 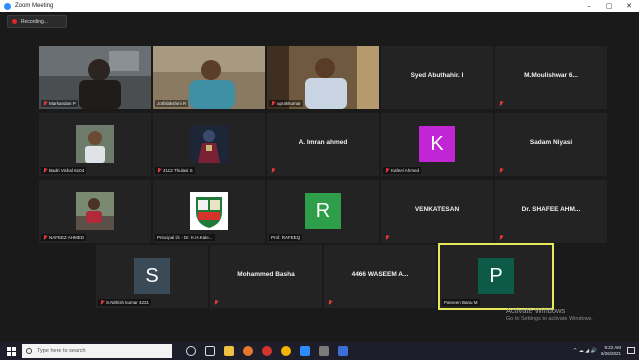 I want to click on participant-tile: Markandan P, so click(x=95, y=77).